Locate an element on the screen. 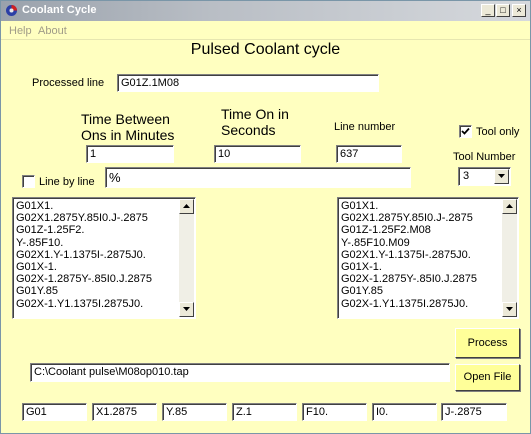 The height and width of the screenshot is (434, 531). tool-number-dropdown-button is located at coordinates (501, 176).